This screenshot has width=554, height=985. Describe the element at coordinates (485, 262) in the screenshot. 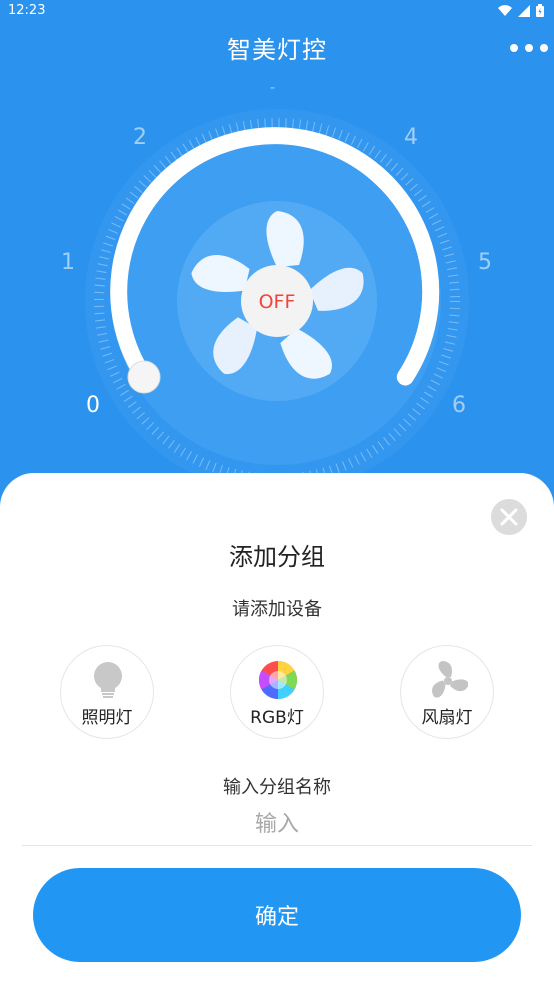

I see `speed-label-5: 5` at that location.